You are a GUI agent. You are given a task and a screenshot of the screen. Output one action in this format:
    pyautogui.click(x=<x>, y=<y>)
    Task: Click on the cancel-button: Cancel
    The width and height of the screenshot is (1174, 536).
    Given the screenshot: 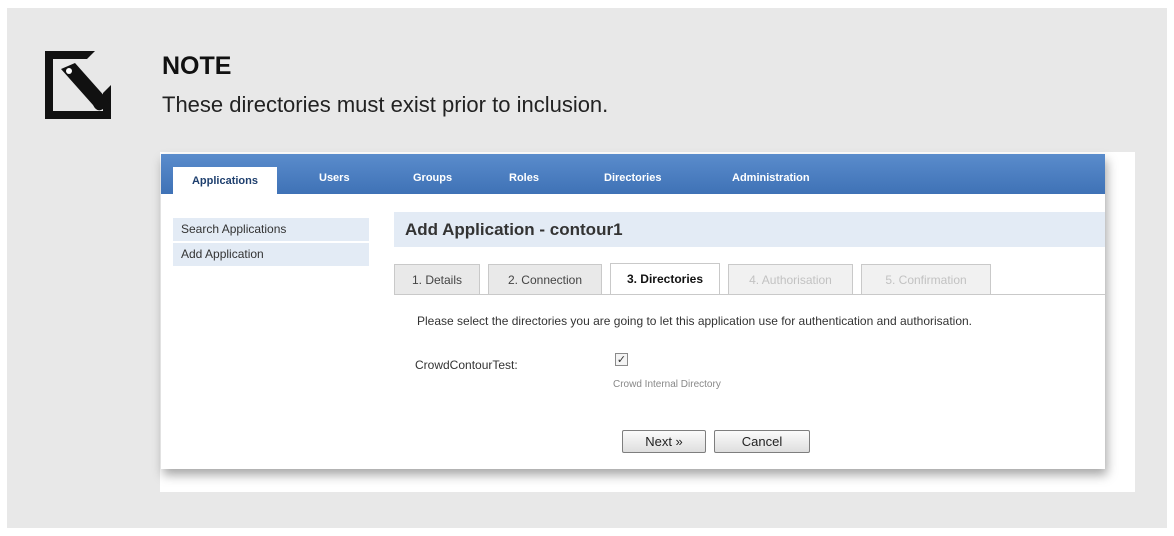 What is the action you would take?
    pyautogui.click(x=762, y=441)
    